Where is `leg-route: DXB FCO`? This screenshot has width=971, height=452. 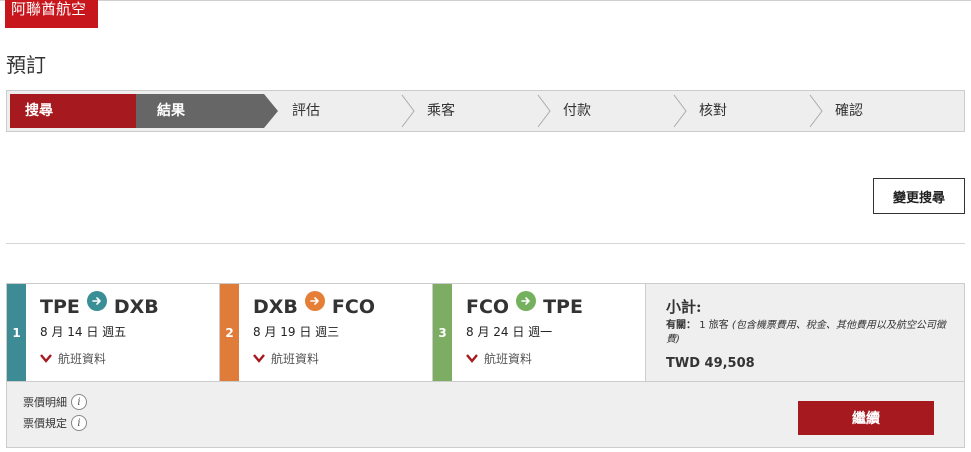 leg-route: DXB FCO is located at coordinates (314, 304).